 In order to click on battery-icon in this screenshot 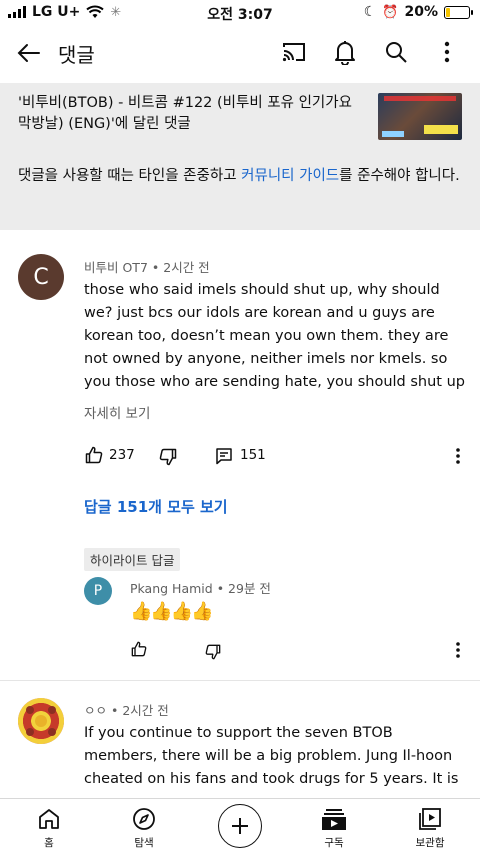, I will do `click(458, 12)`.